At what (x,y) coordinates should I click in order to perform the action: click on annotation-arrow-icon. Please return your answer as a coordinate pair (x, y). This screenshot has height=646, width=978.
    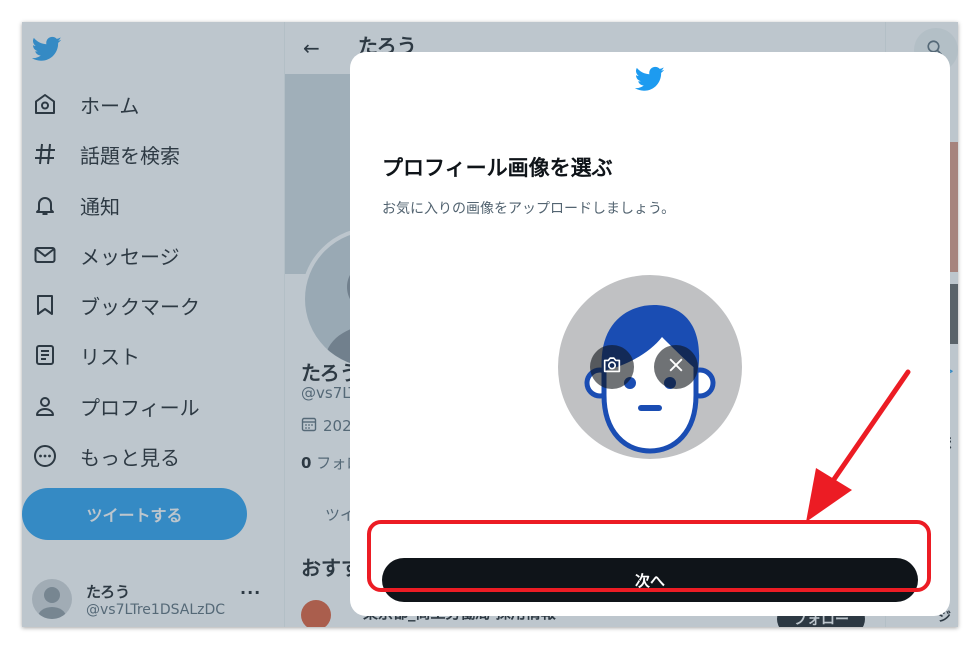
    Looking at the image, I should click on (858, 445).